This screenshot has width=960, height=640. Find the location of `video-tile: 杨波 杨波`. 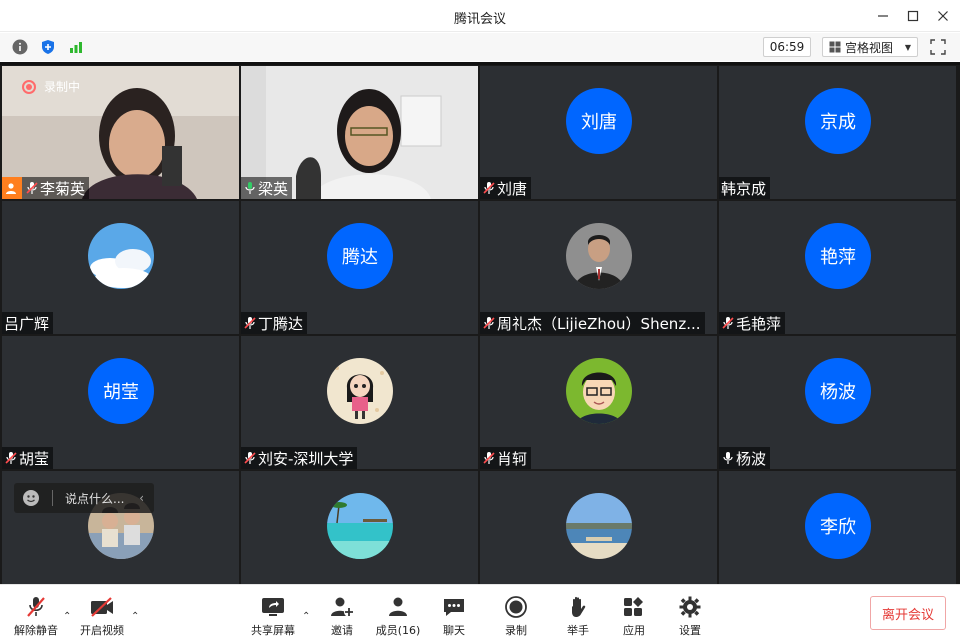

video-tile: 杨波 杨波 is located at coordinates (837, 402).